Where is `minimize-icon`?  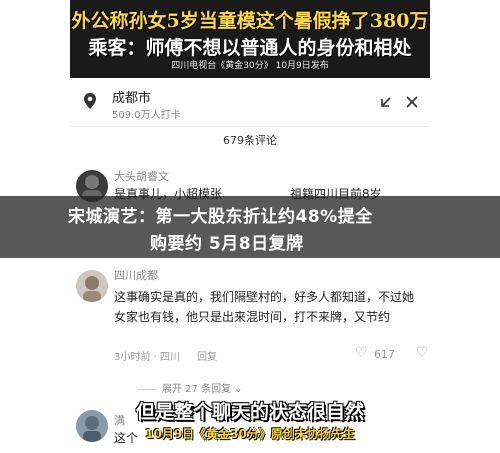
minimize-icon is located at coordinates (386, 102).